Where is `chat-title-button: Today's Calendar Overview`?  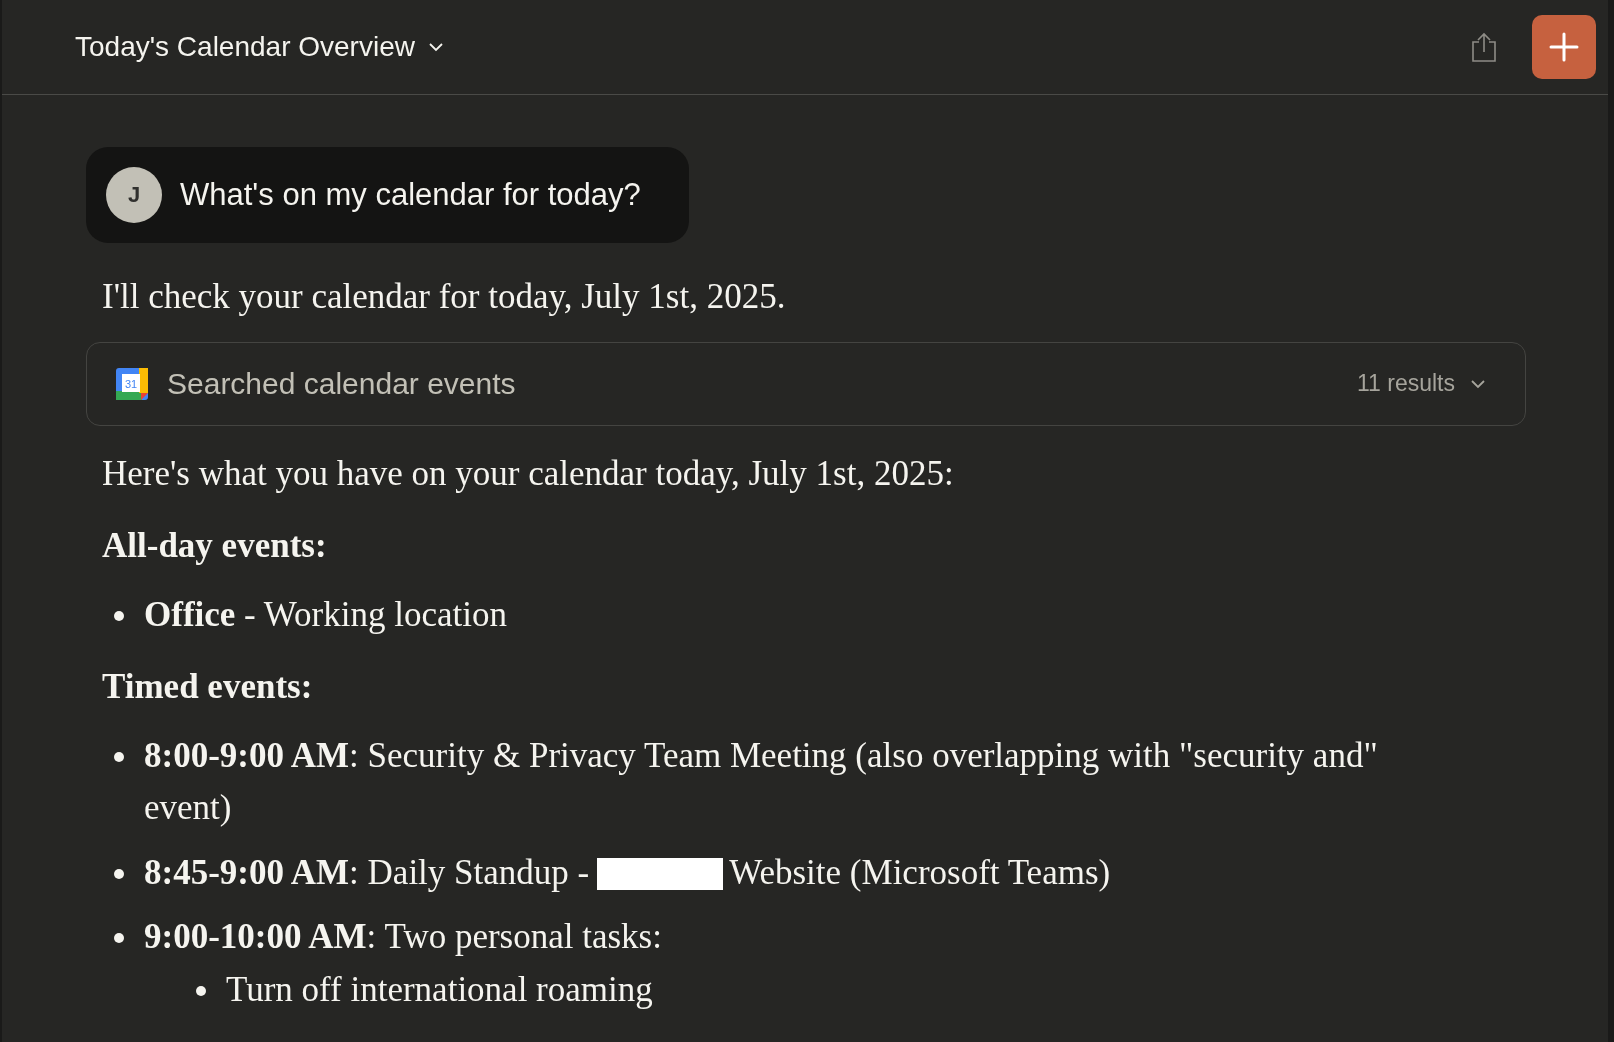
chat-title-button: Today's Calendar Overview is located at coordinates (260, 47).